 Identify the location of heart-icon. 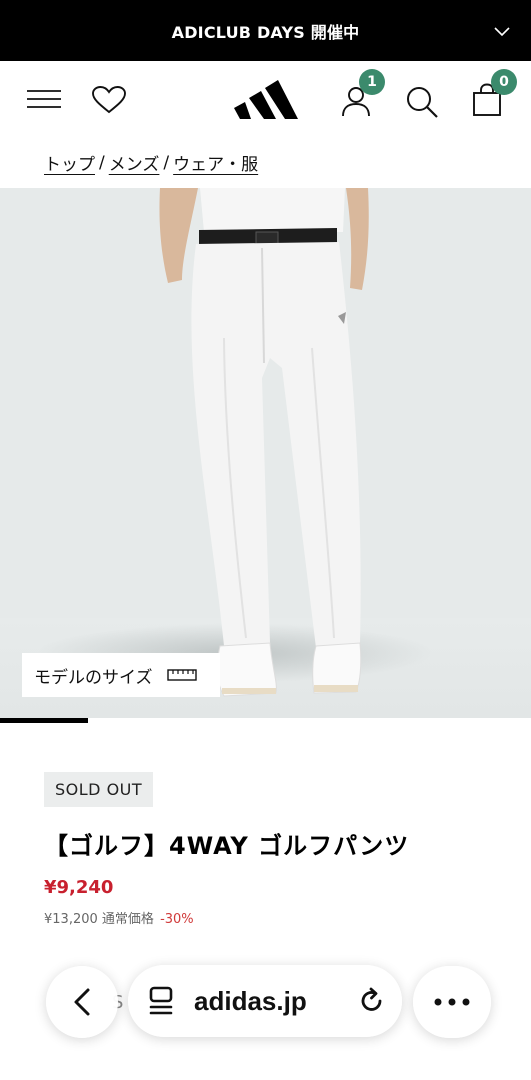
(109, 100).